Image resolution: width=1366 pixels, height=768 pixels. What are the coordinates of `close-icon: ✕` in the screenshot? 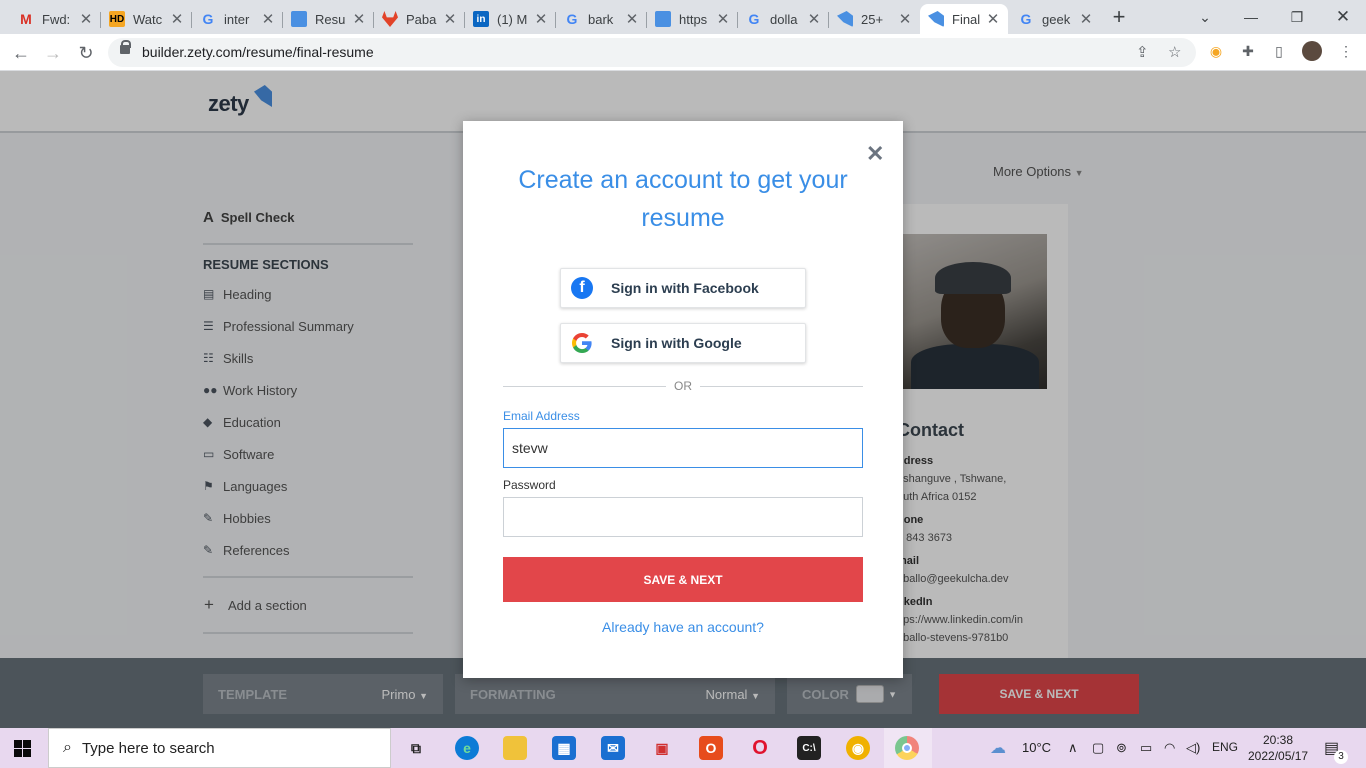 It's located at (875, 154).